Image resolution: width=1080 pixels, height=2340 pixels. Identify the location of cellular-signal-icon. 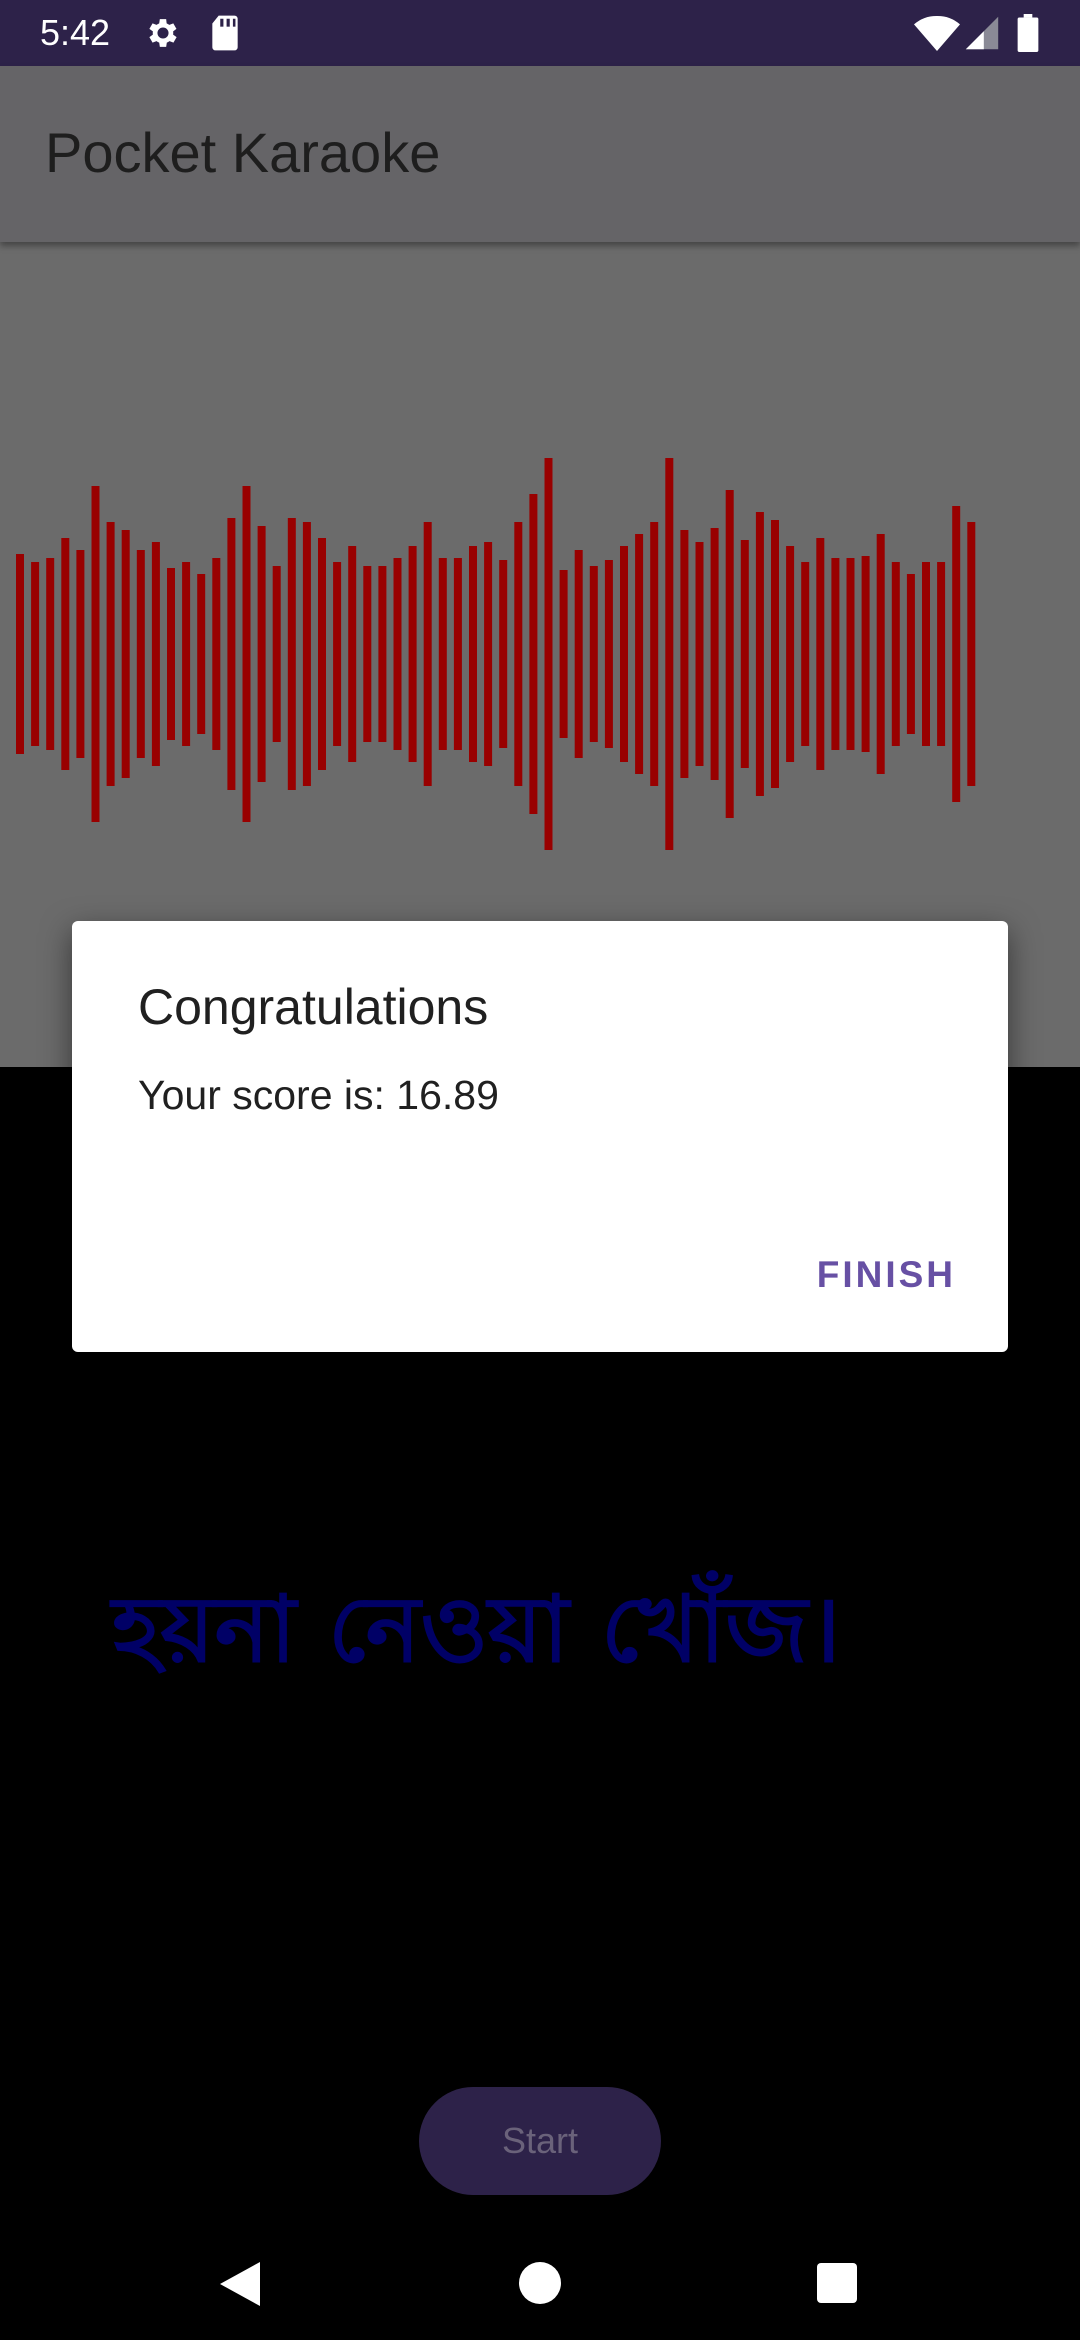
(982, 35).